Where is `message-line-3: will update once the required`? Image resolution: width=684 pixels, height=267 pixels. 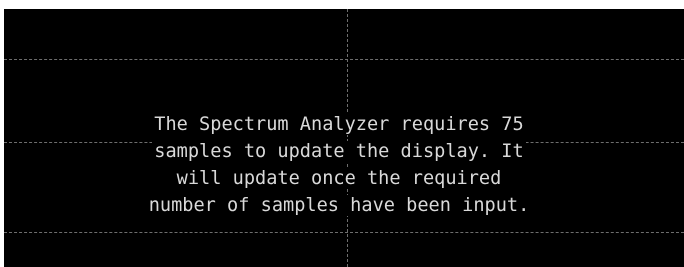 message-line-3: will update once the required is located at coordinates (339, 178).